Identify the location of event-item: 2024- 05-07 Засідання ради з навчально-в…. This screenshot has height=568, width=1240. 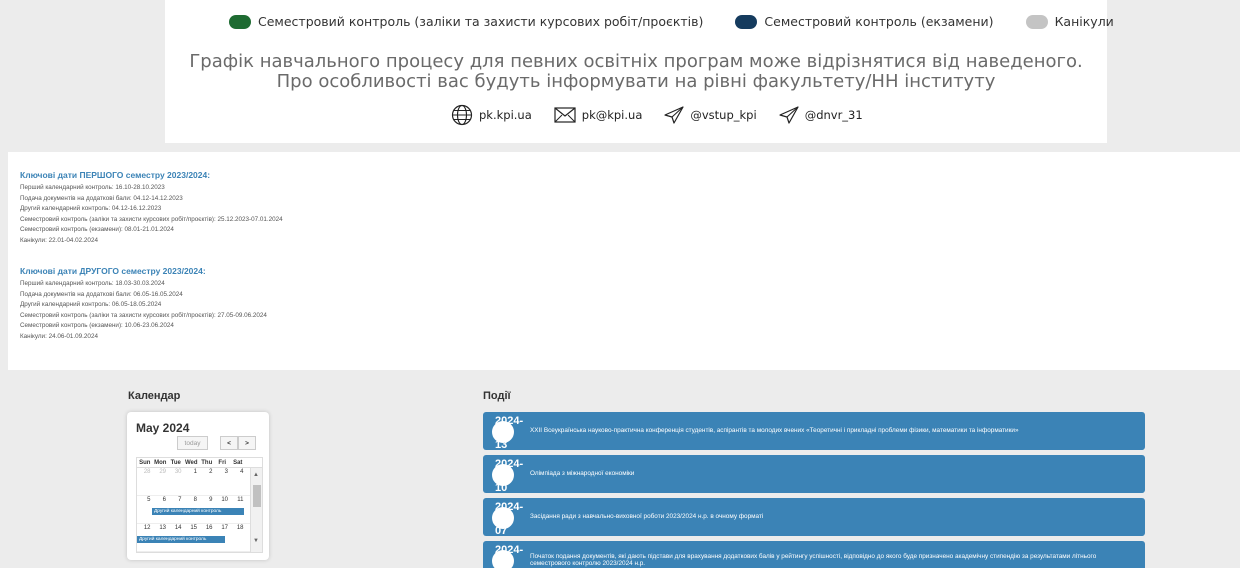
(814, 517).